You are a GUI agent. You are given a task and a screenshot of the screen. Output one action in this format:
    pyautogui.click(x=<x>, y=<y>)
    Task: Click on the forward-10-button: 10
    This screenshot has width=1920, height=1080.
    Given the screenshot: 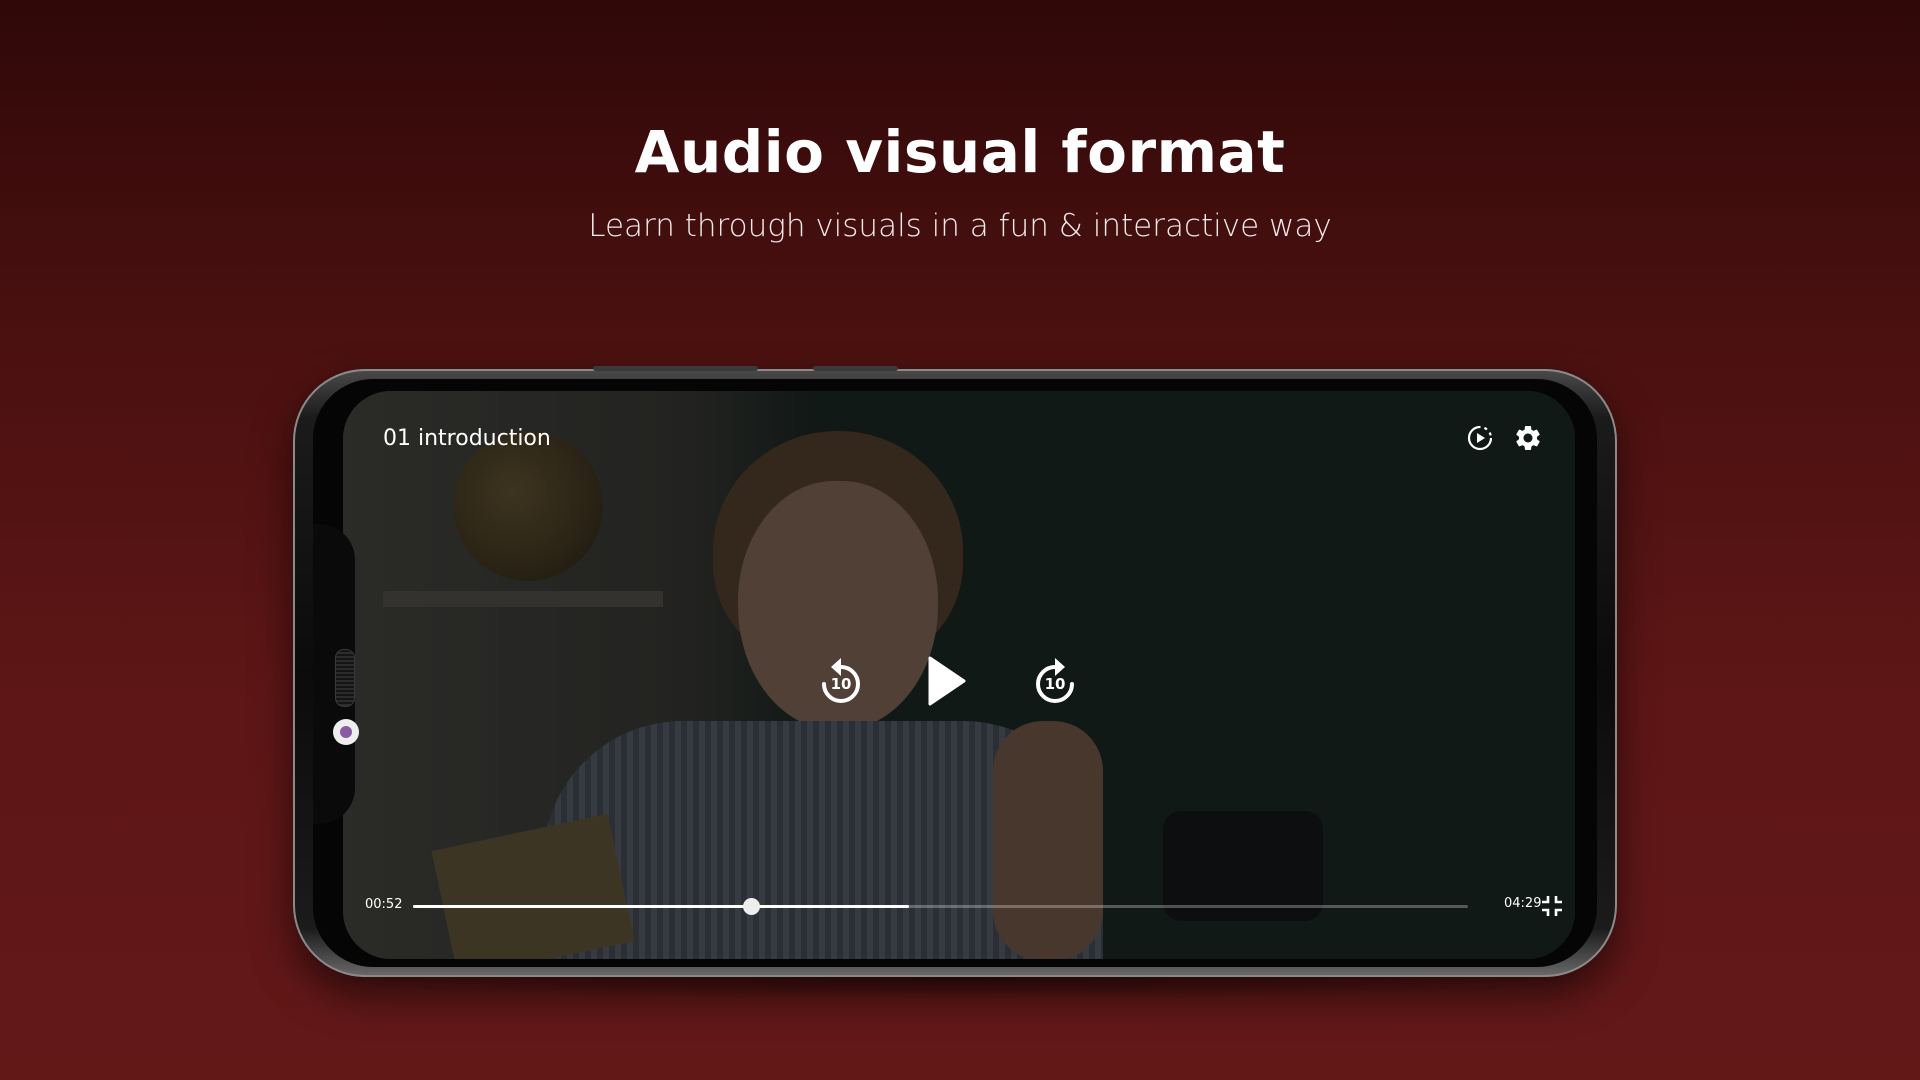 What is the action you would take?
    pyautogui.click(x=1055, y=681)
    